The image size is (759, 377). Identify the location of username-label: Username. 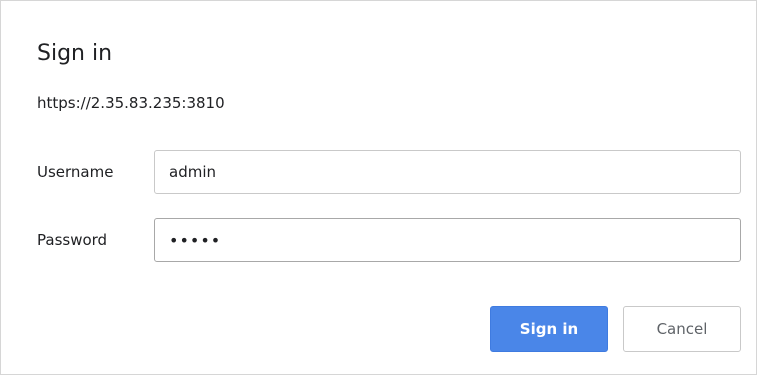
(75, 172).